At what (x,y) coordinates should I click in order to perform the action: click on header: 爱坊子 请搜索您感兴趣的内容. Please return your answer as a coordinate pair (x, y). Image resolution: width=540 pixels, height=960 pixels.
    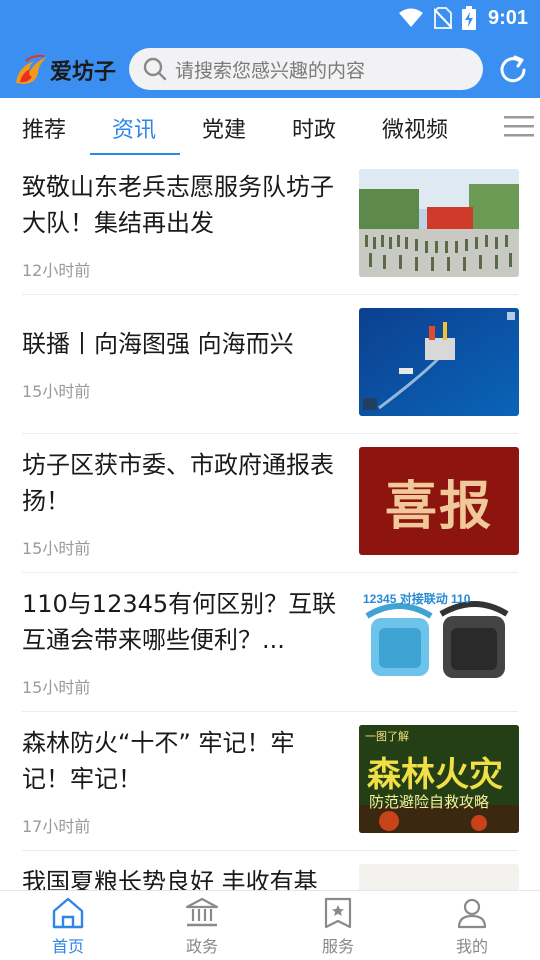
    Looking at the image, I should click on (270, 70).